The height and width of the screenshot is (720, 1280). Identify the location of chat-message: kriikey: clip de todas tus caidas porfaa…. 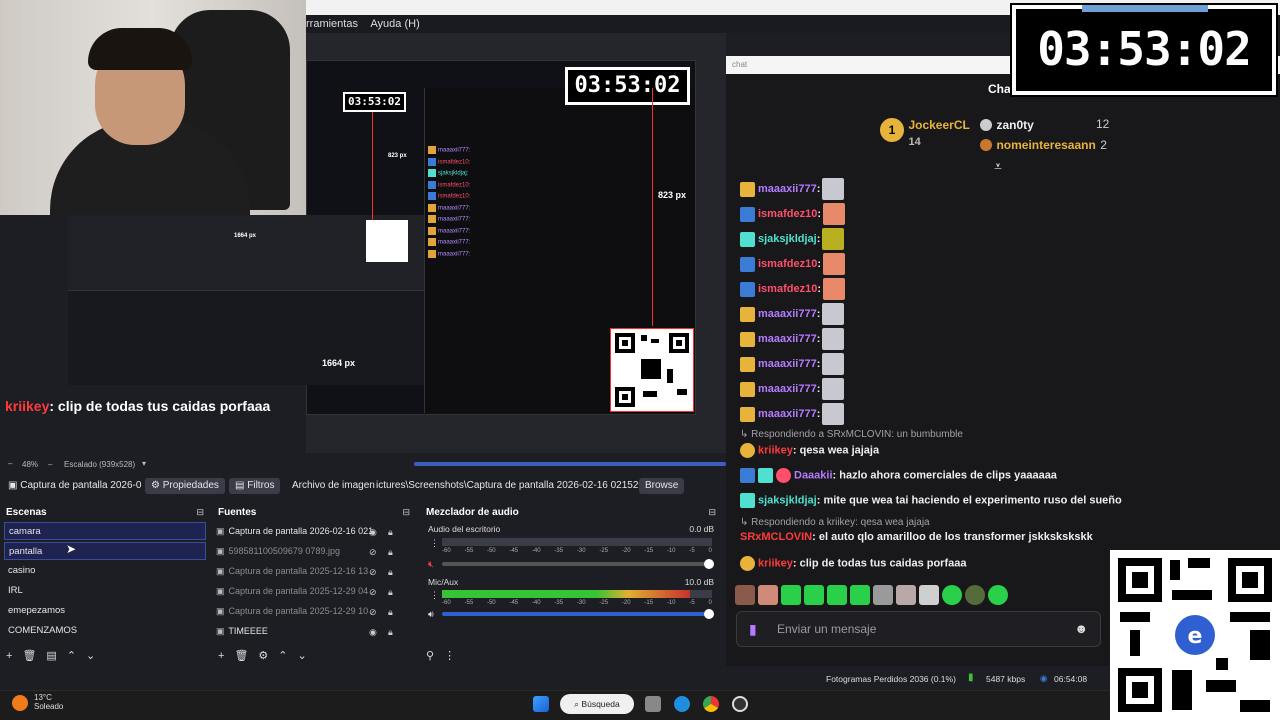
(853, 563).